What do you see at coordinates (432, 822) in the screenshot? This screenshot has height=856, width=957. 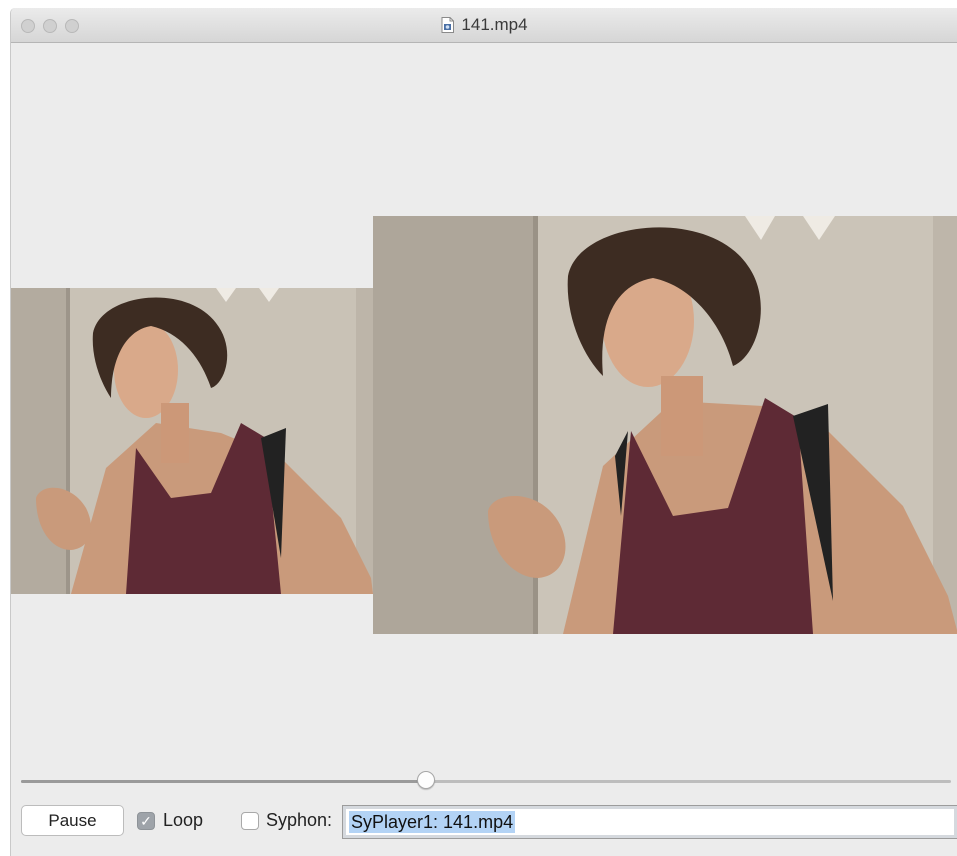 I see `syphon-name-value: SyPlayer1: 141.mp4` at bounding box center [432, 822].